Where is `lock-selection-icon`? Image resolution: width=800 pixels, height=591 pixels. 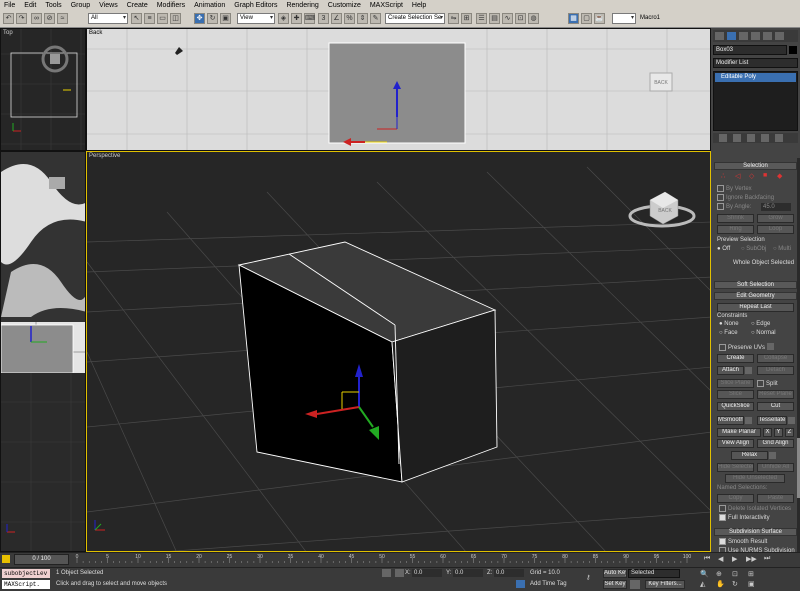 lock-selection-icon is located at coordinates (386, 573).